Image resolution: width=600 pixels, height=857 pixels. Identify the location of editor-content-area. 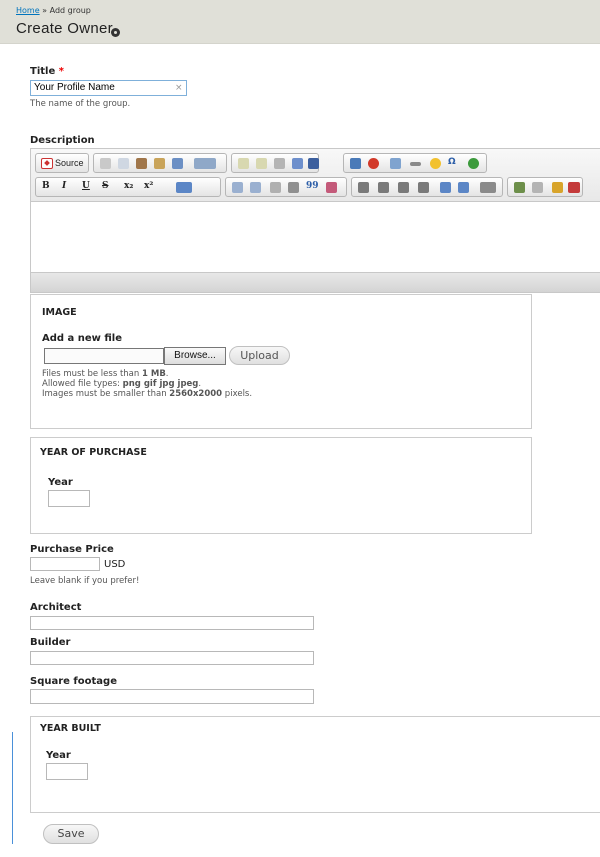
(315, 237).